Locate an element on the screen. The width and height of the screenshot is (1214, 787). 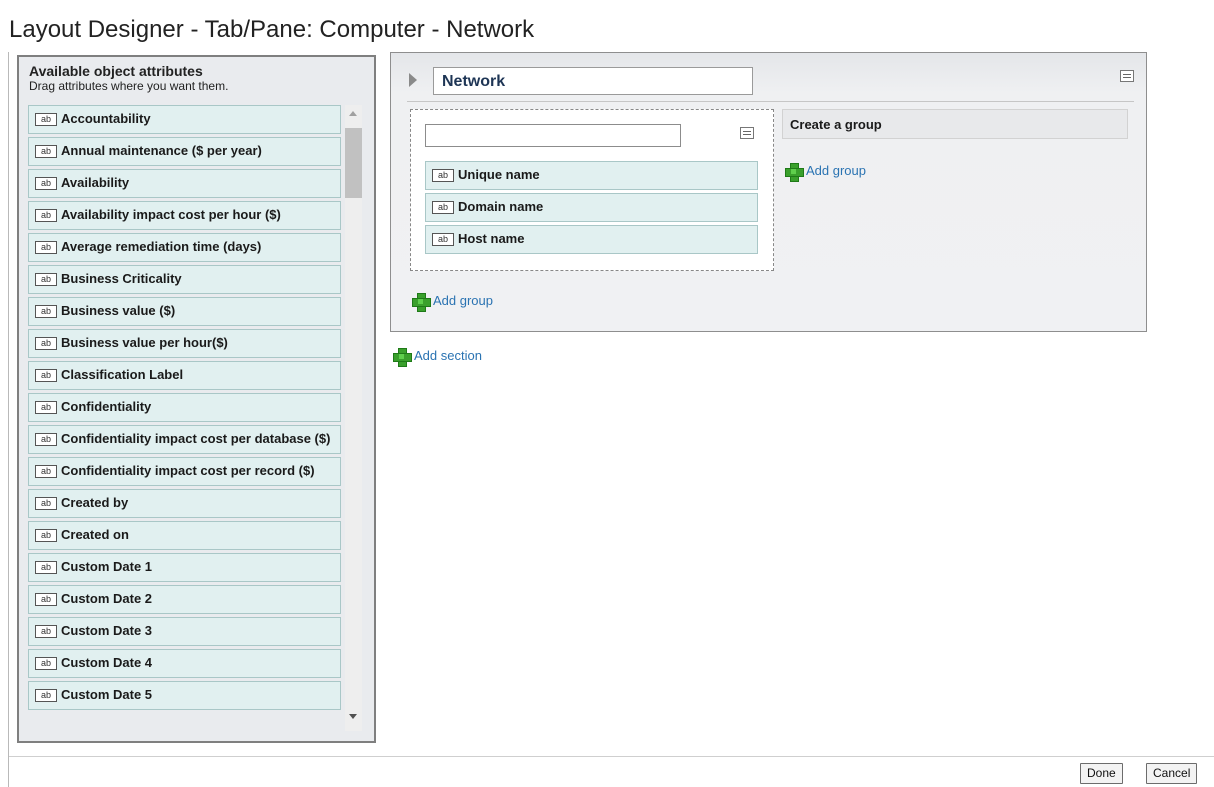
add-group-link-right: Add group is located at coordinates (825, 172).